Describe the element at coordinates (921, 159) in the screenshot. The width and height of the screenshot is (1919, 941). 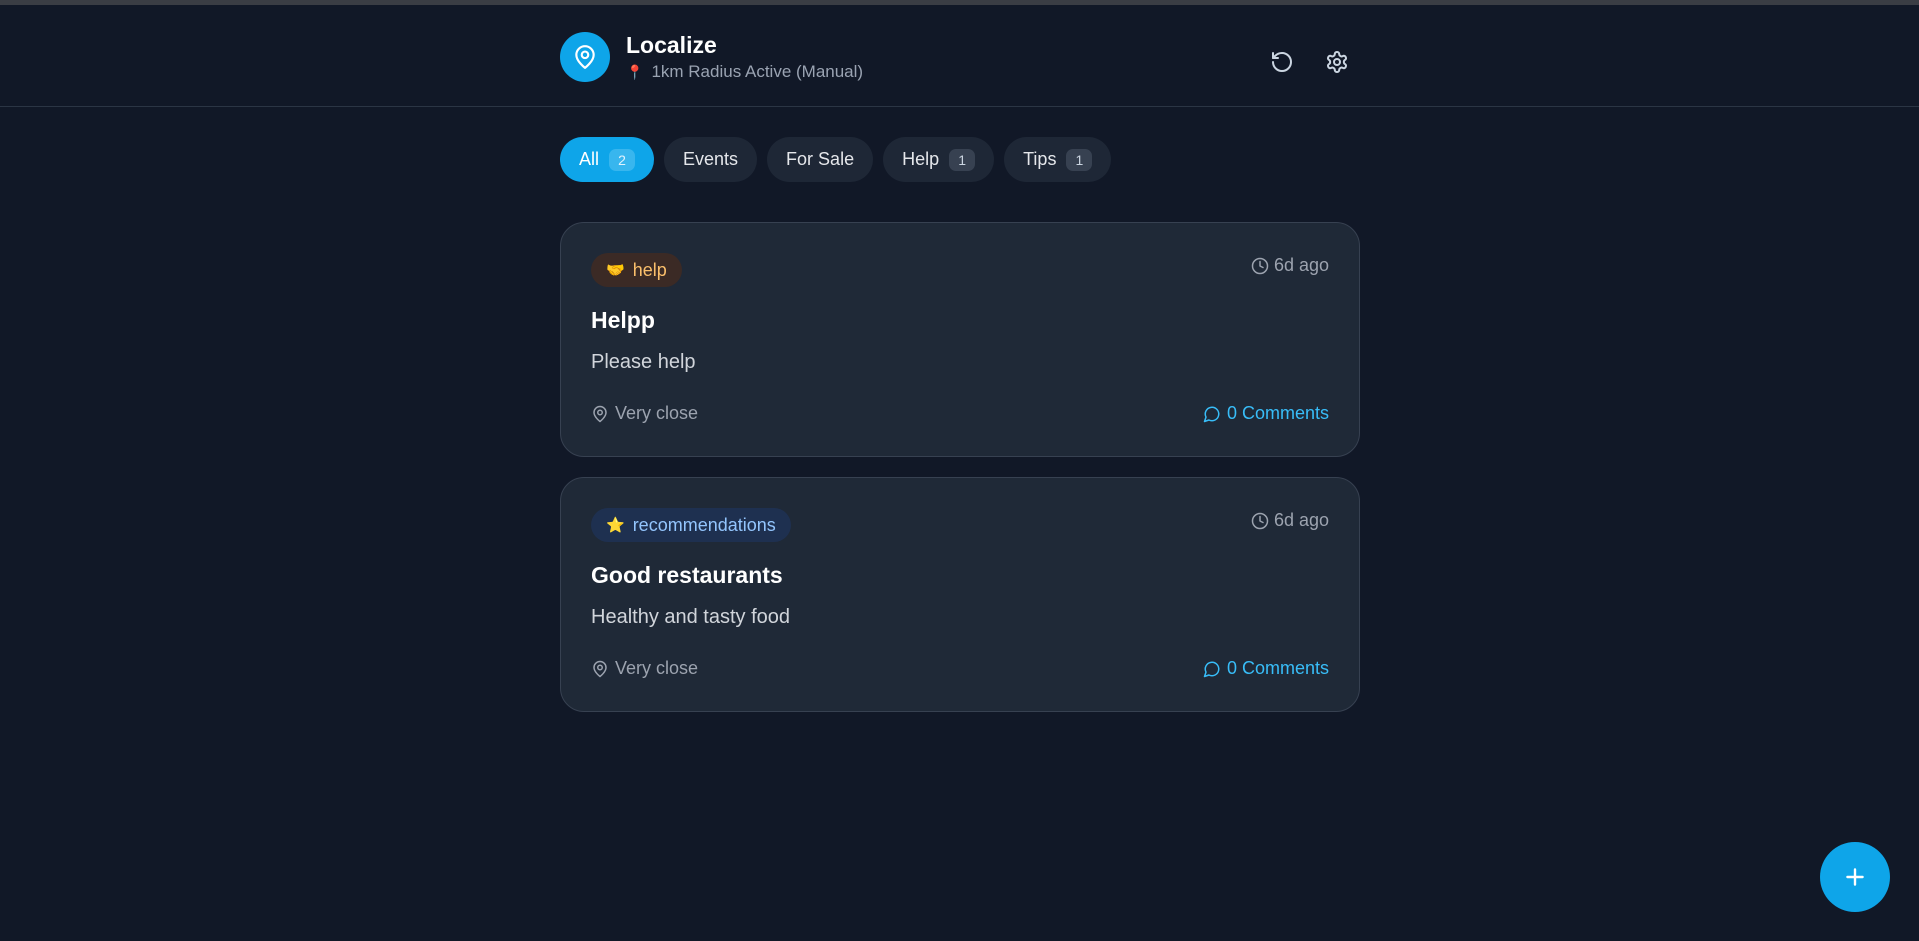
I see `filter-label: Help` at that location.